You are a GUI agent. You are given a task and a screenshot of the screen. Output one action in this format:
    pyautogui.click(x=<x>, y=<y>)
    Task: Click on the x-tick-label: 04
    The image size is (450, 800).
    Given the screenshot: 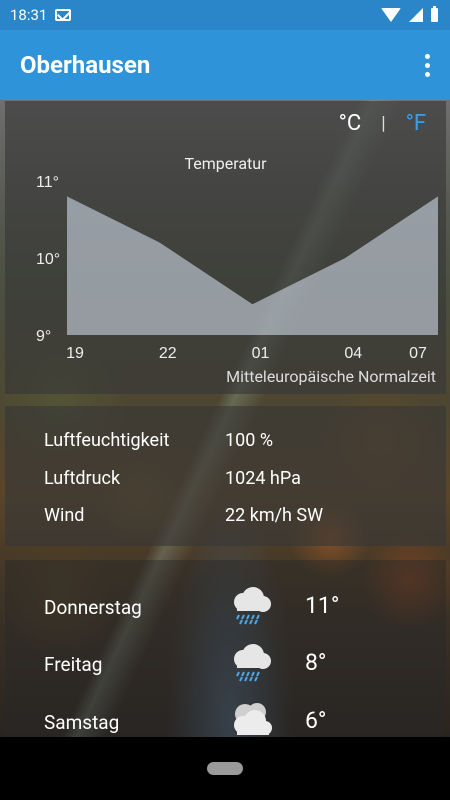 What is the action you would take?
    pyautogui.click(x=353, y=353)
    